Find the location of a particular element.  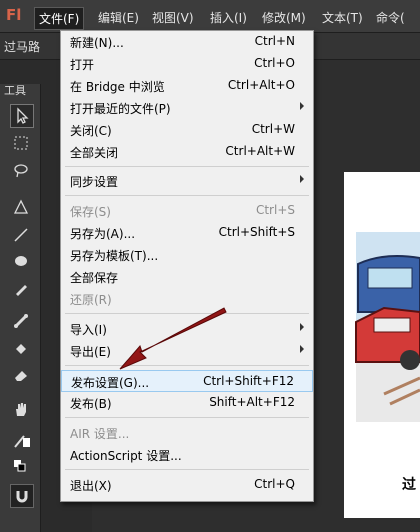

app-logo: Fl is located at coordinates (14, 15).